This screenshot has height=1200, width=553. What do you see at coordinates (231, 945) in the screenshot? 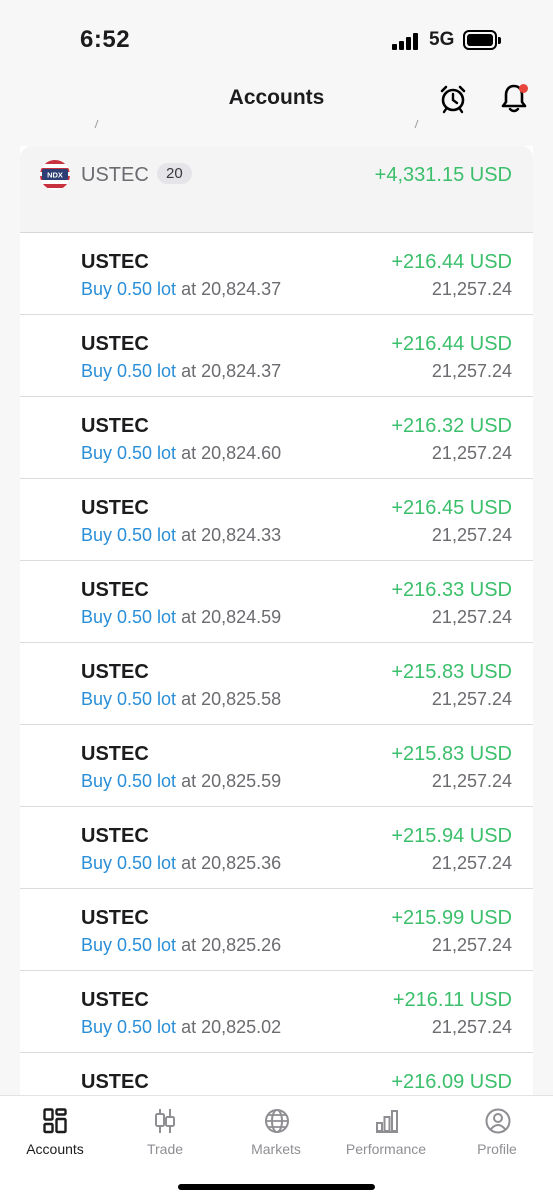
I see `open-price: at 20,825.26` at bounding box center [231, 945].